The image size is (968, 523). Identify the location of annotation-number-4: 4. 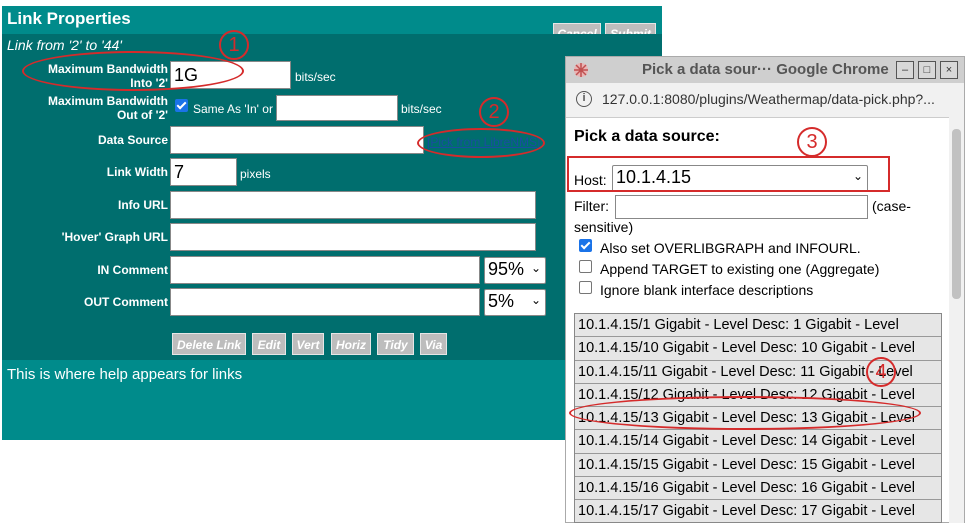
(881, 372).